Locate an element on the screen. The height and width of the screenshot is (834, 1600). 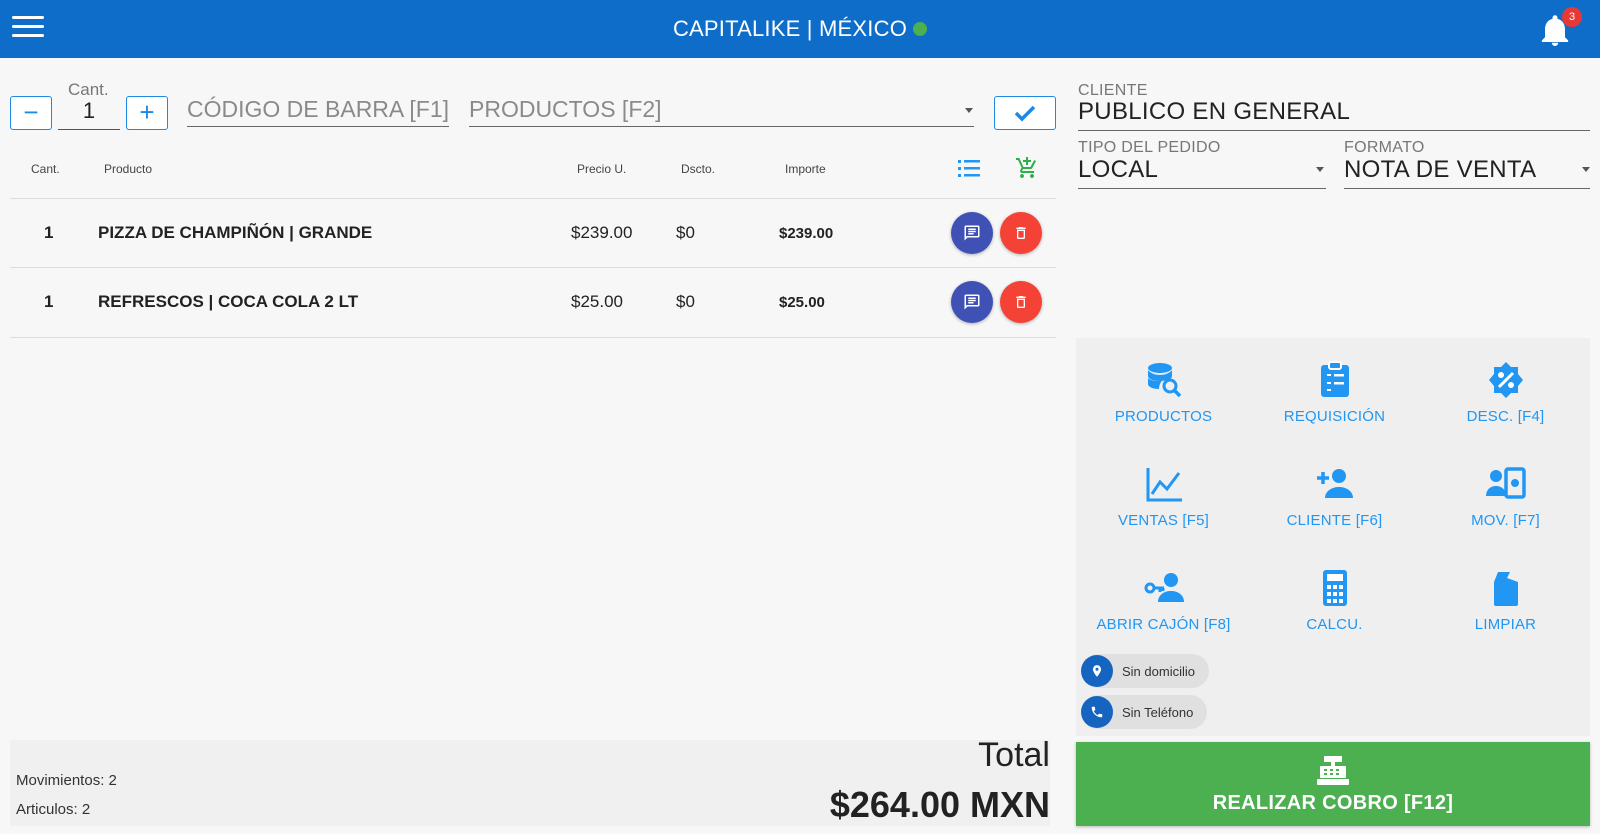
requisition-action-label: REQUISICIÓN is located at coordinates (1334, 416).